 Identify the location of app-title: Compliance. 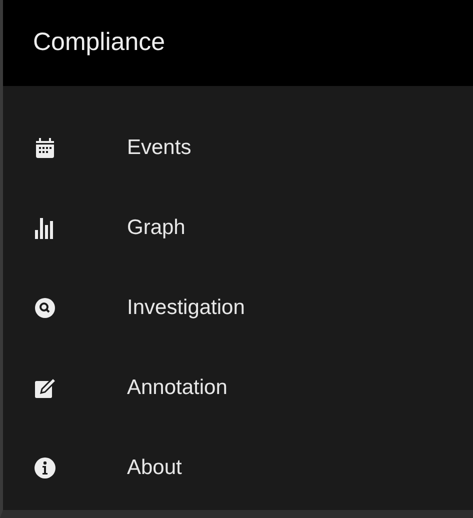
(99, 42).